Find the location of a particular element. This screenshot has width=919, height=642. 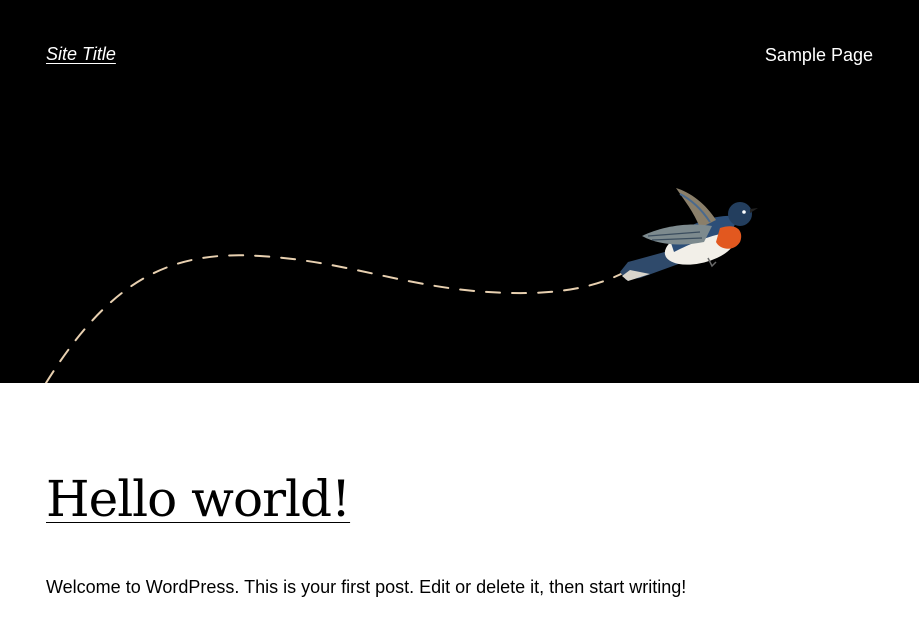

flight-path is located at coordinates (335, 318).